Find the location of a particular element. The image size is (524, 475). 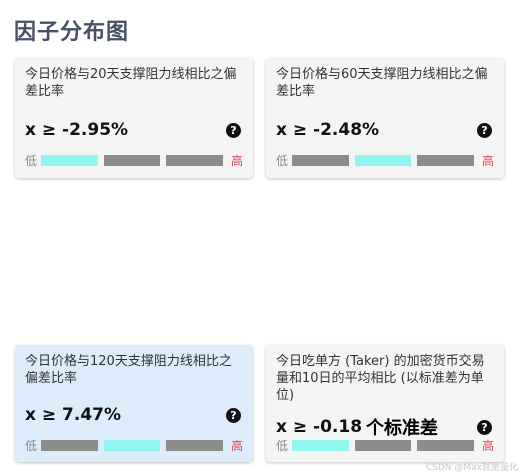

factor-card-120d: 今日价格与120天支撑阻力线相比之偏差比率 x ≥ 7.47% ? 低 高 is located at coordinates (134, 403).